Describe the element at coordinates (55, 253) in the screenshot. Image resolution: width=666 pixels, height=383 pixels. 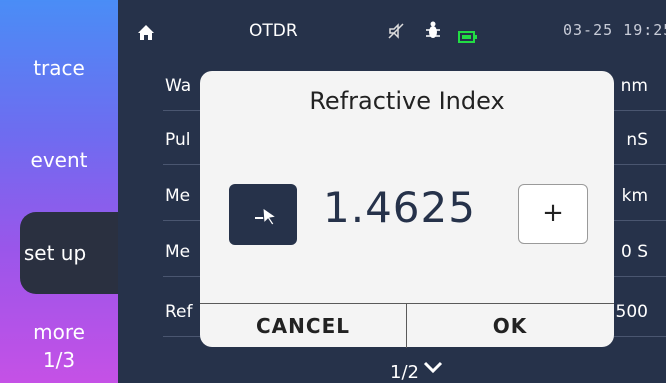
I see `sidebar-item-label: set up` at that location.